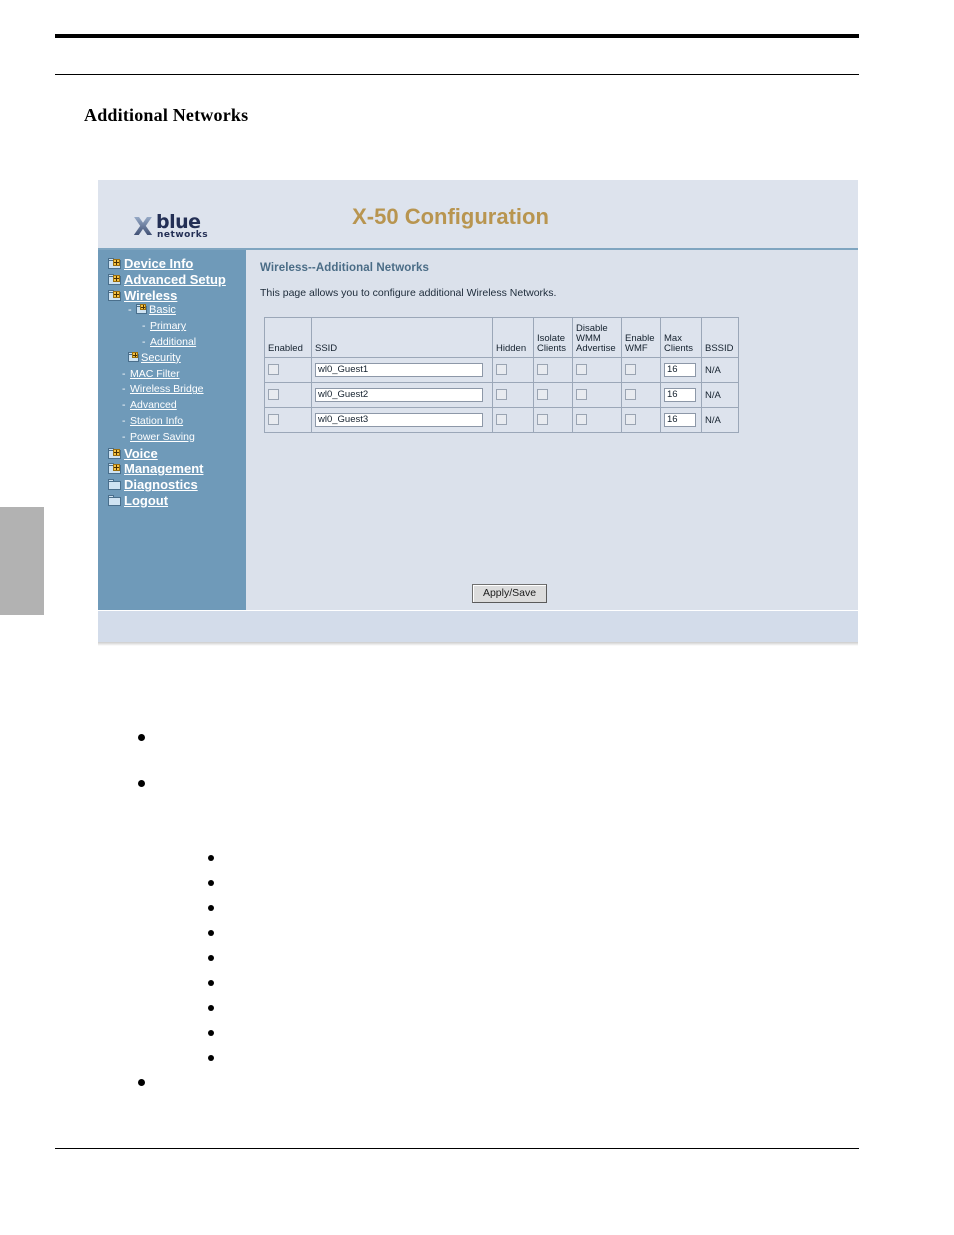  I want to click on sidebar-item-wireless: Wireless, so click(172, 296).